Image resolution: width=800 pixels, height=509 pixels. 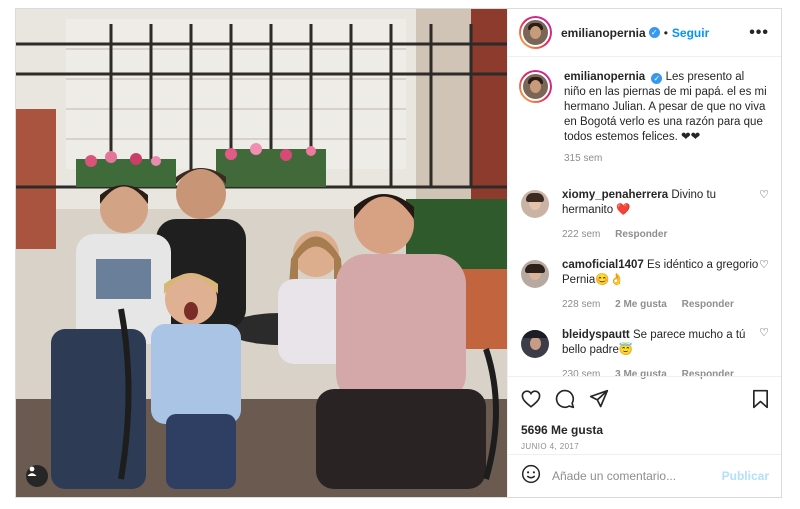 I want to click on heart-icon, so click(x=531, y=398).